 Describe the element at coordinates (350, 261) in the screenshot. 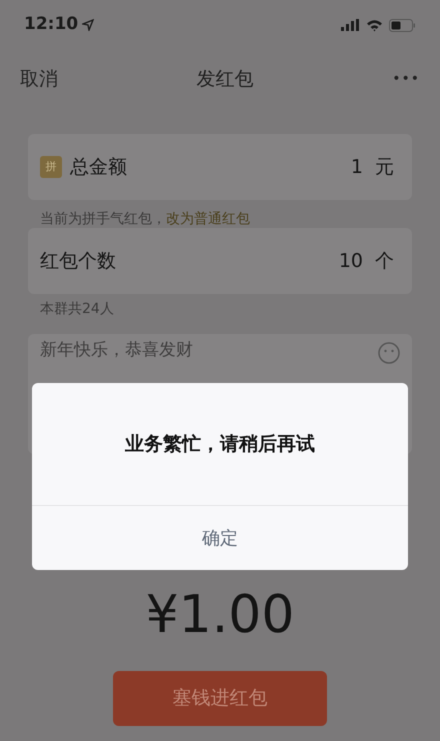

I see `count-value: 10` at that location.